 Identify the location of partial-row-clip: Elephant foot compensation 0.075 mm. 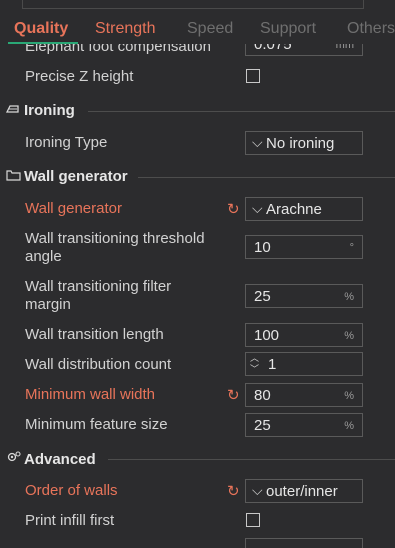
(197, 51).